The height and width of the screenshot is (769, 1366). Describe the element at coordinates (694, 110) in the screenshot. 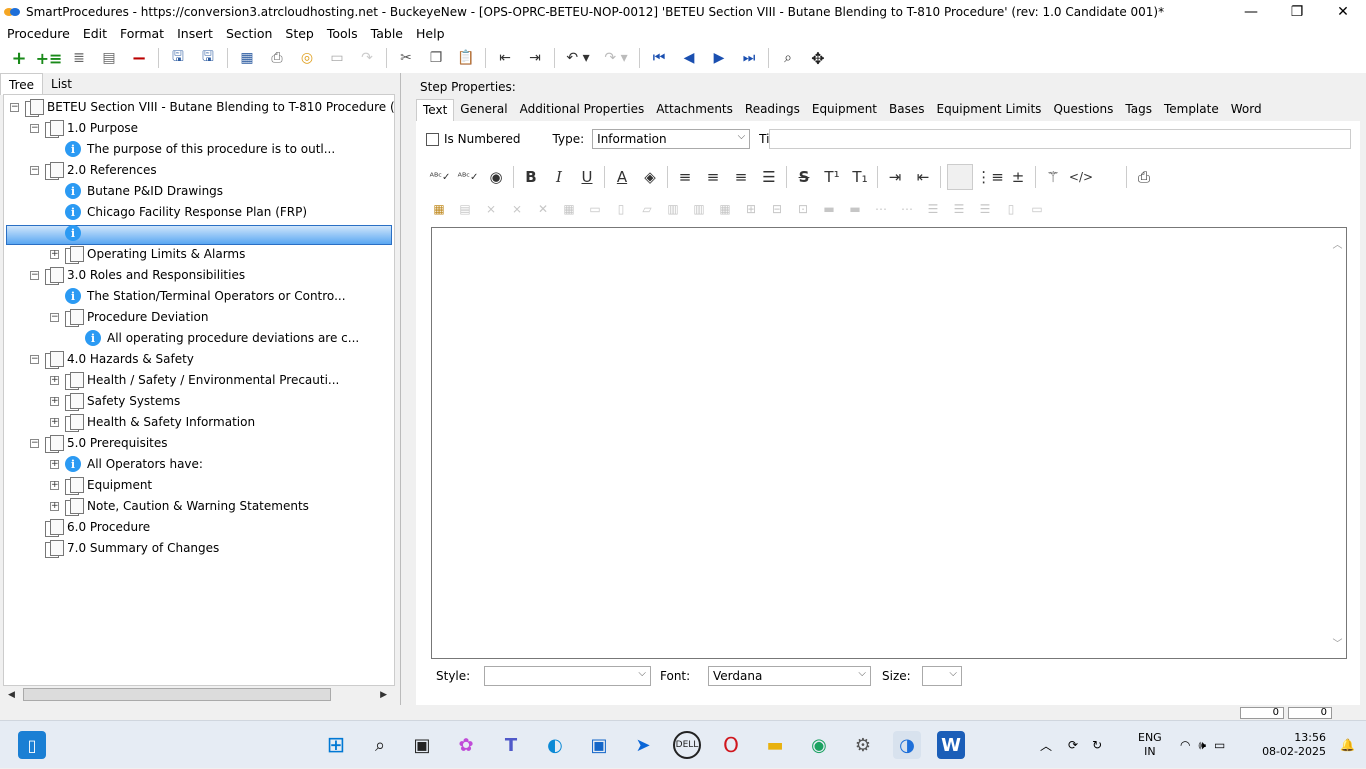

I see `tab-attachments: Attachments` at that location.